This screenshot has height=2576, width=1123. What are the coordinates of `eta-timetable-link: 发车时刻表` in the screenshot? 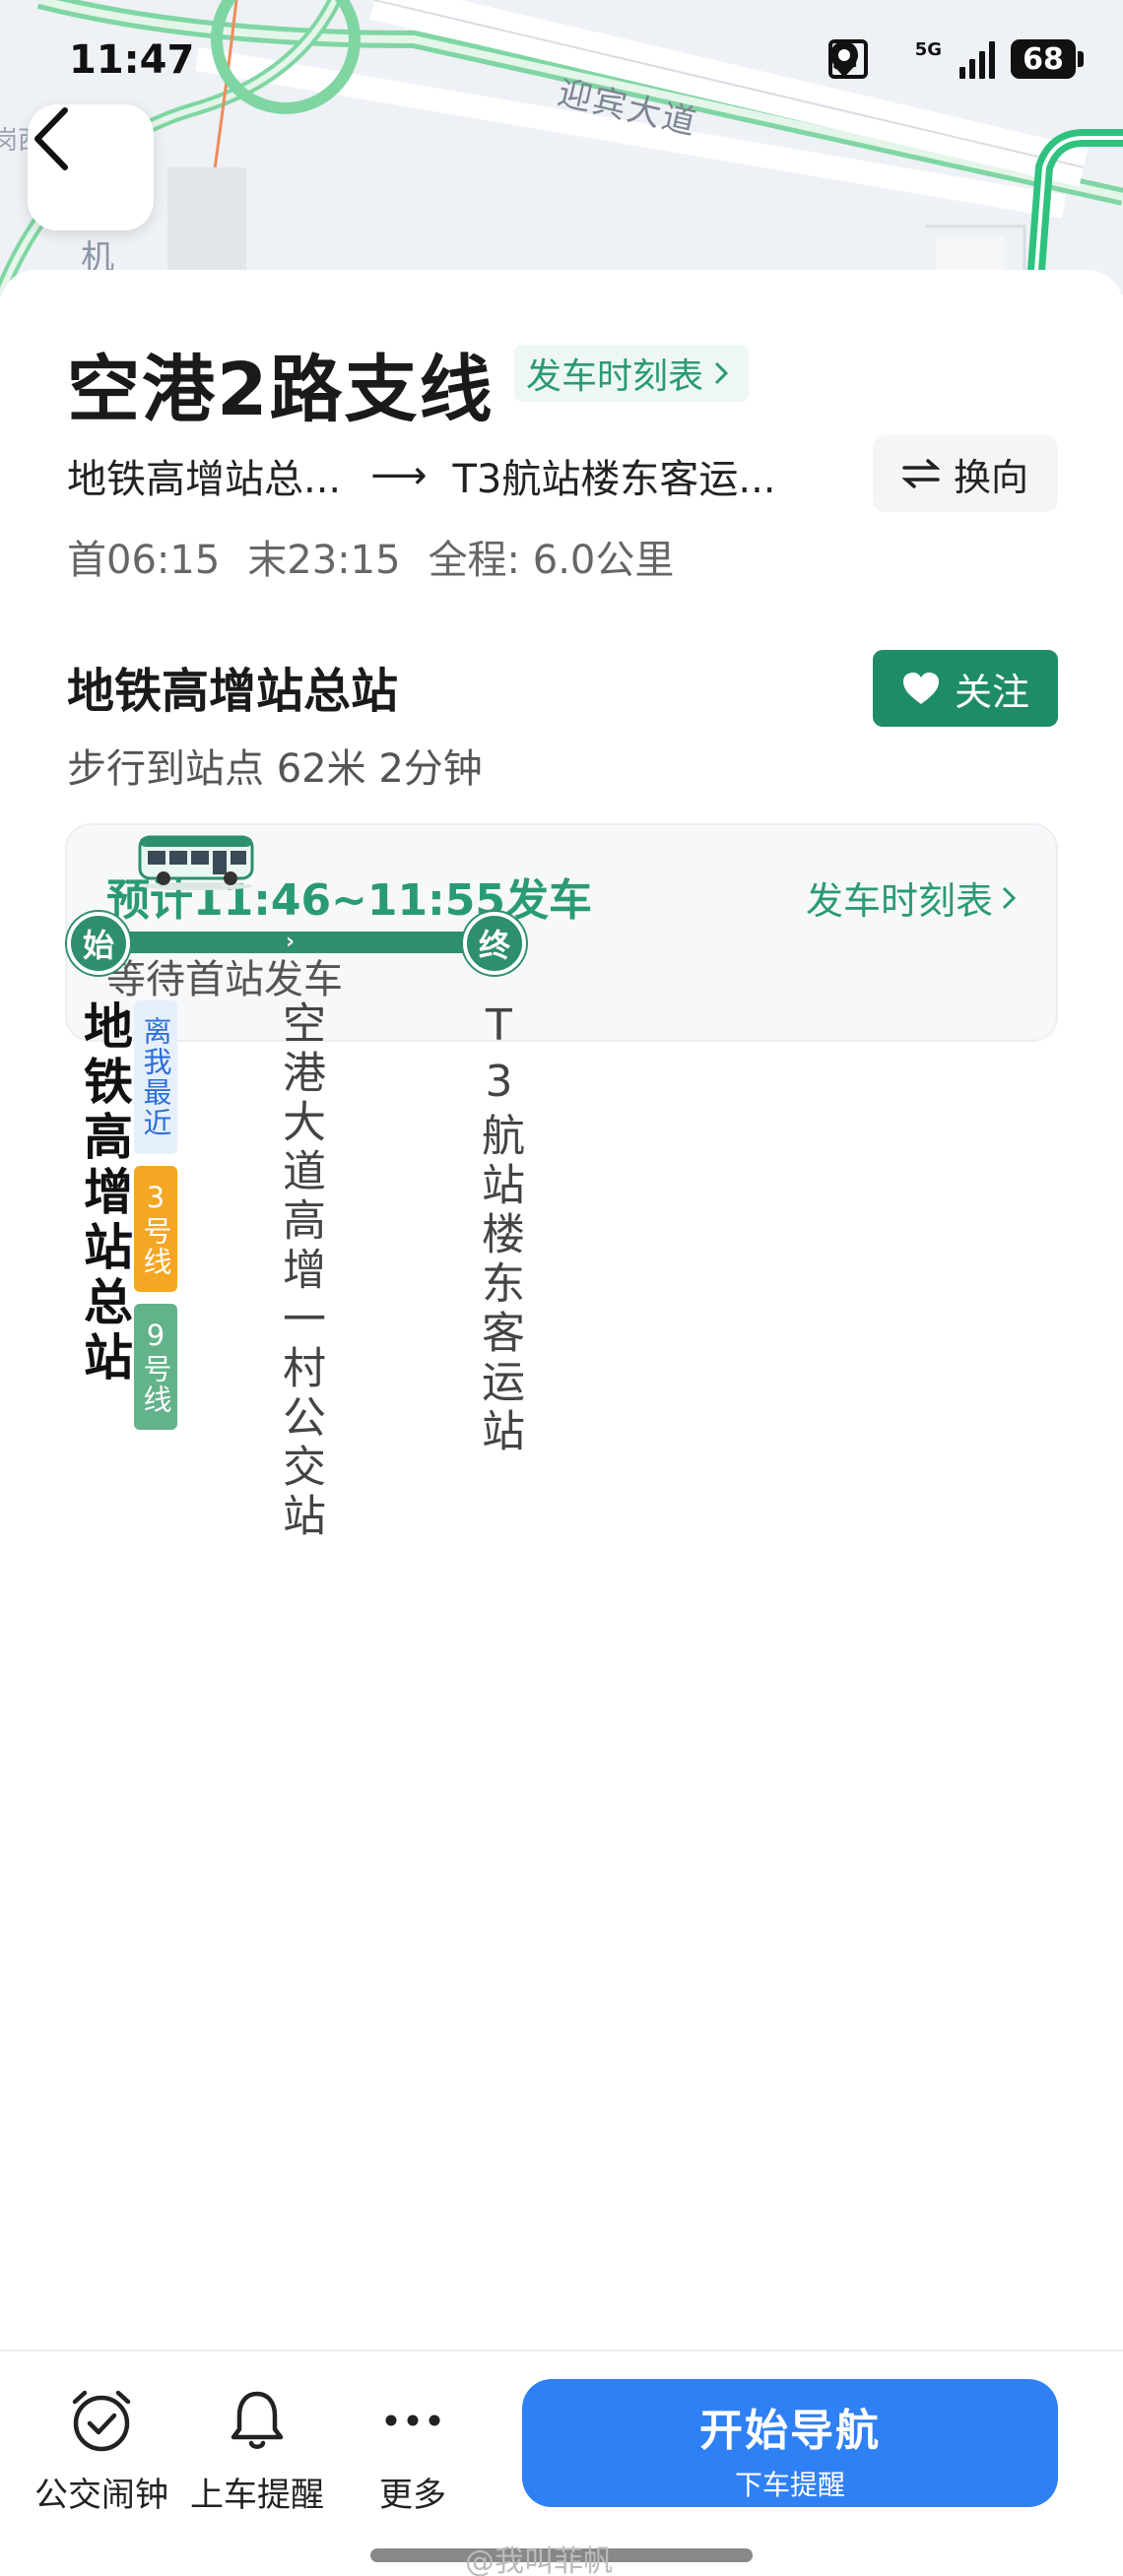 It's located at (911, 897).